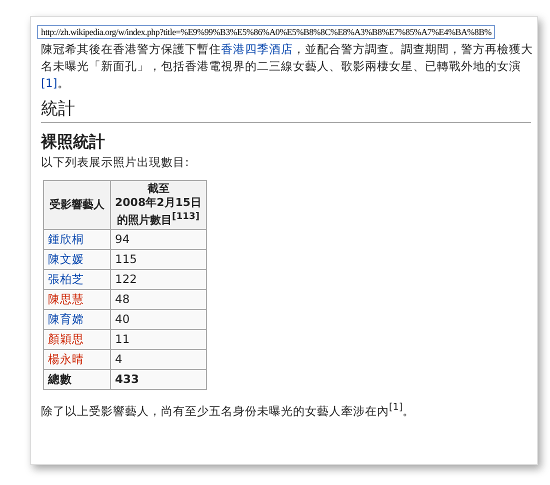 The width and height of the screenshot is (550, 485). What do you see at coordinates (158, 203) in the screenshot?
I see `column-header: 2008年2月15日` at bounding box center [158, 203].